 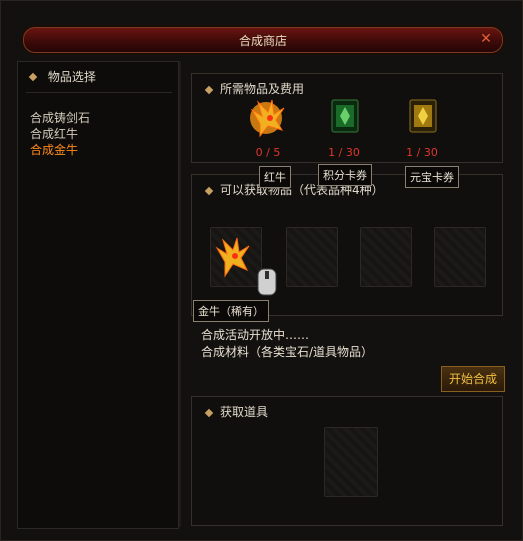 I want to click on obtain-panel-header: 获取道具, so click(x=233, y=411).